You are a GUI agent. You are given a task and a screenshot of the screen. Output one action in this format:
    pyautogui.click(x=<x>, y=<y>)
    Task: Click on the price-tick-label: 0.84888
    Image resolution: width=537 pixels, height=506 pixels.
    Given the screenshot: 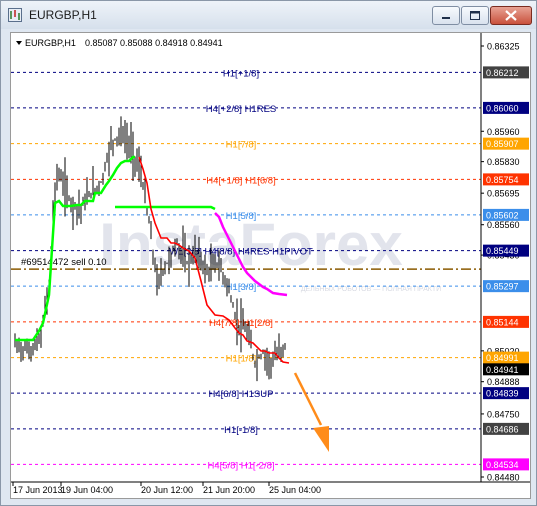 What is the action you would take?
    pyautogui.click(x=503, y=382)
    